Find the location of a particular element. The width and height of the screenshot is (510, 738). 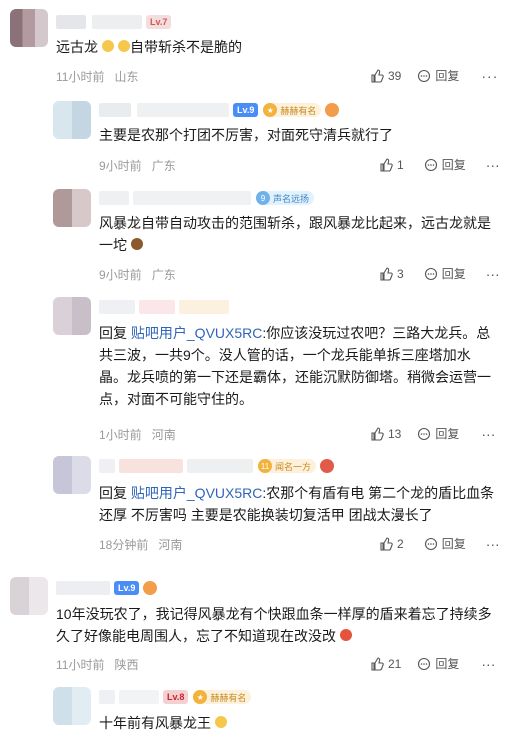

comment-meta: 11小时前 陕西 is located at coordinates (97, 664).